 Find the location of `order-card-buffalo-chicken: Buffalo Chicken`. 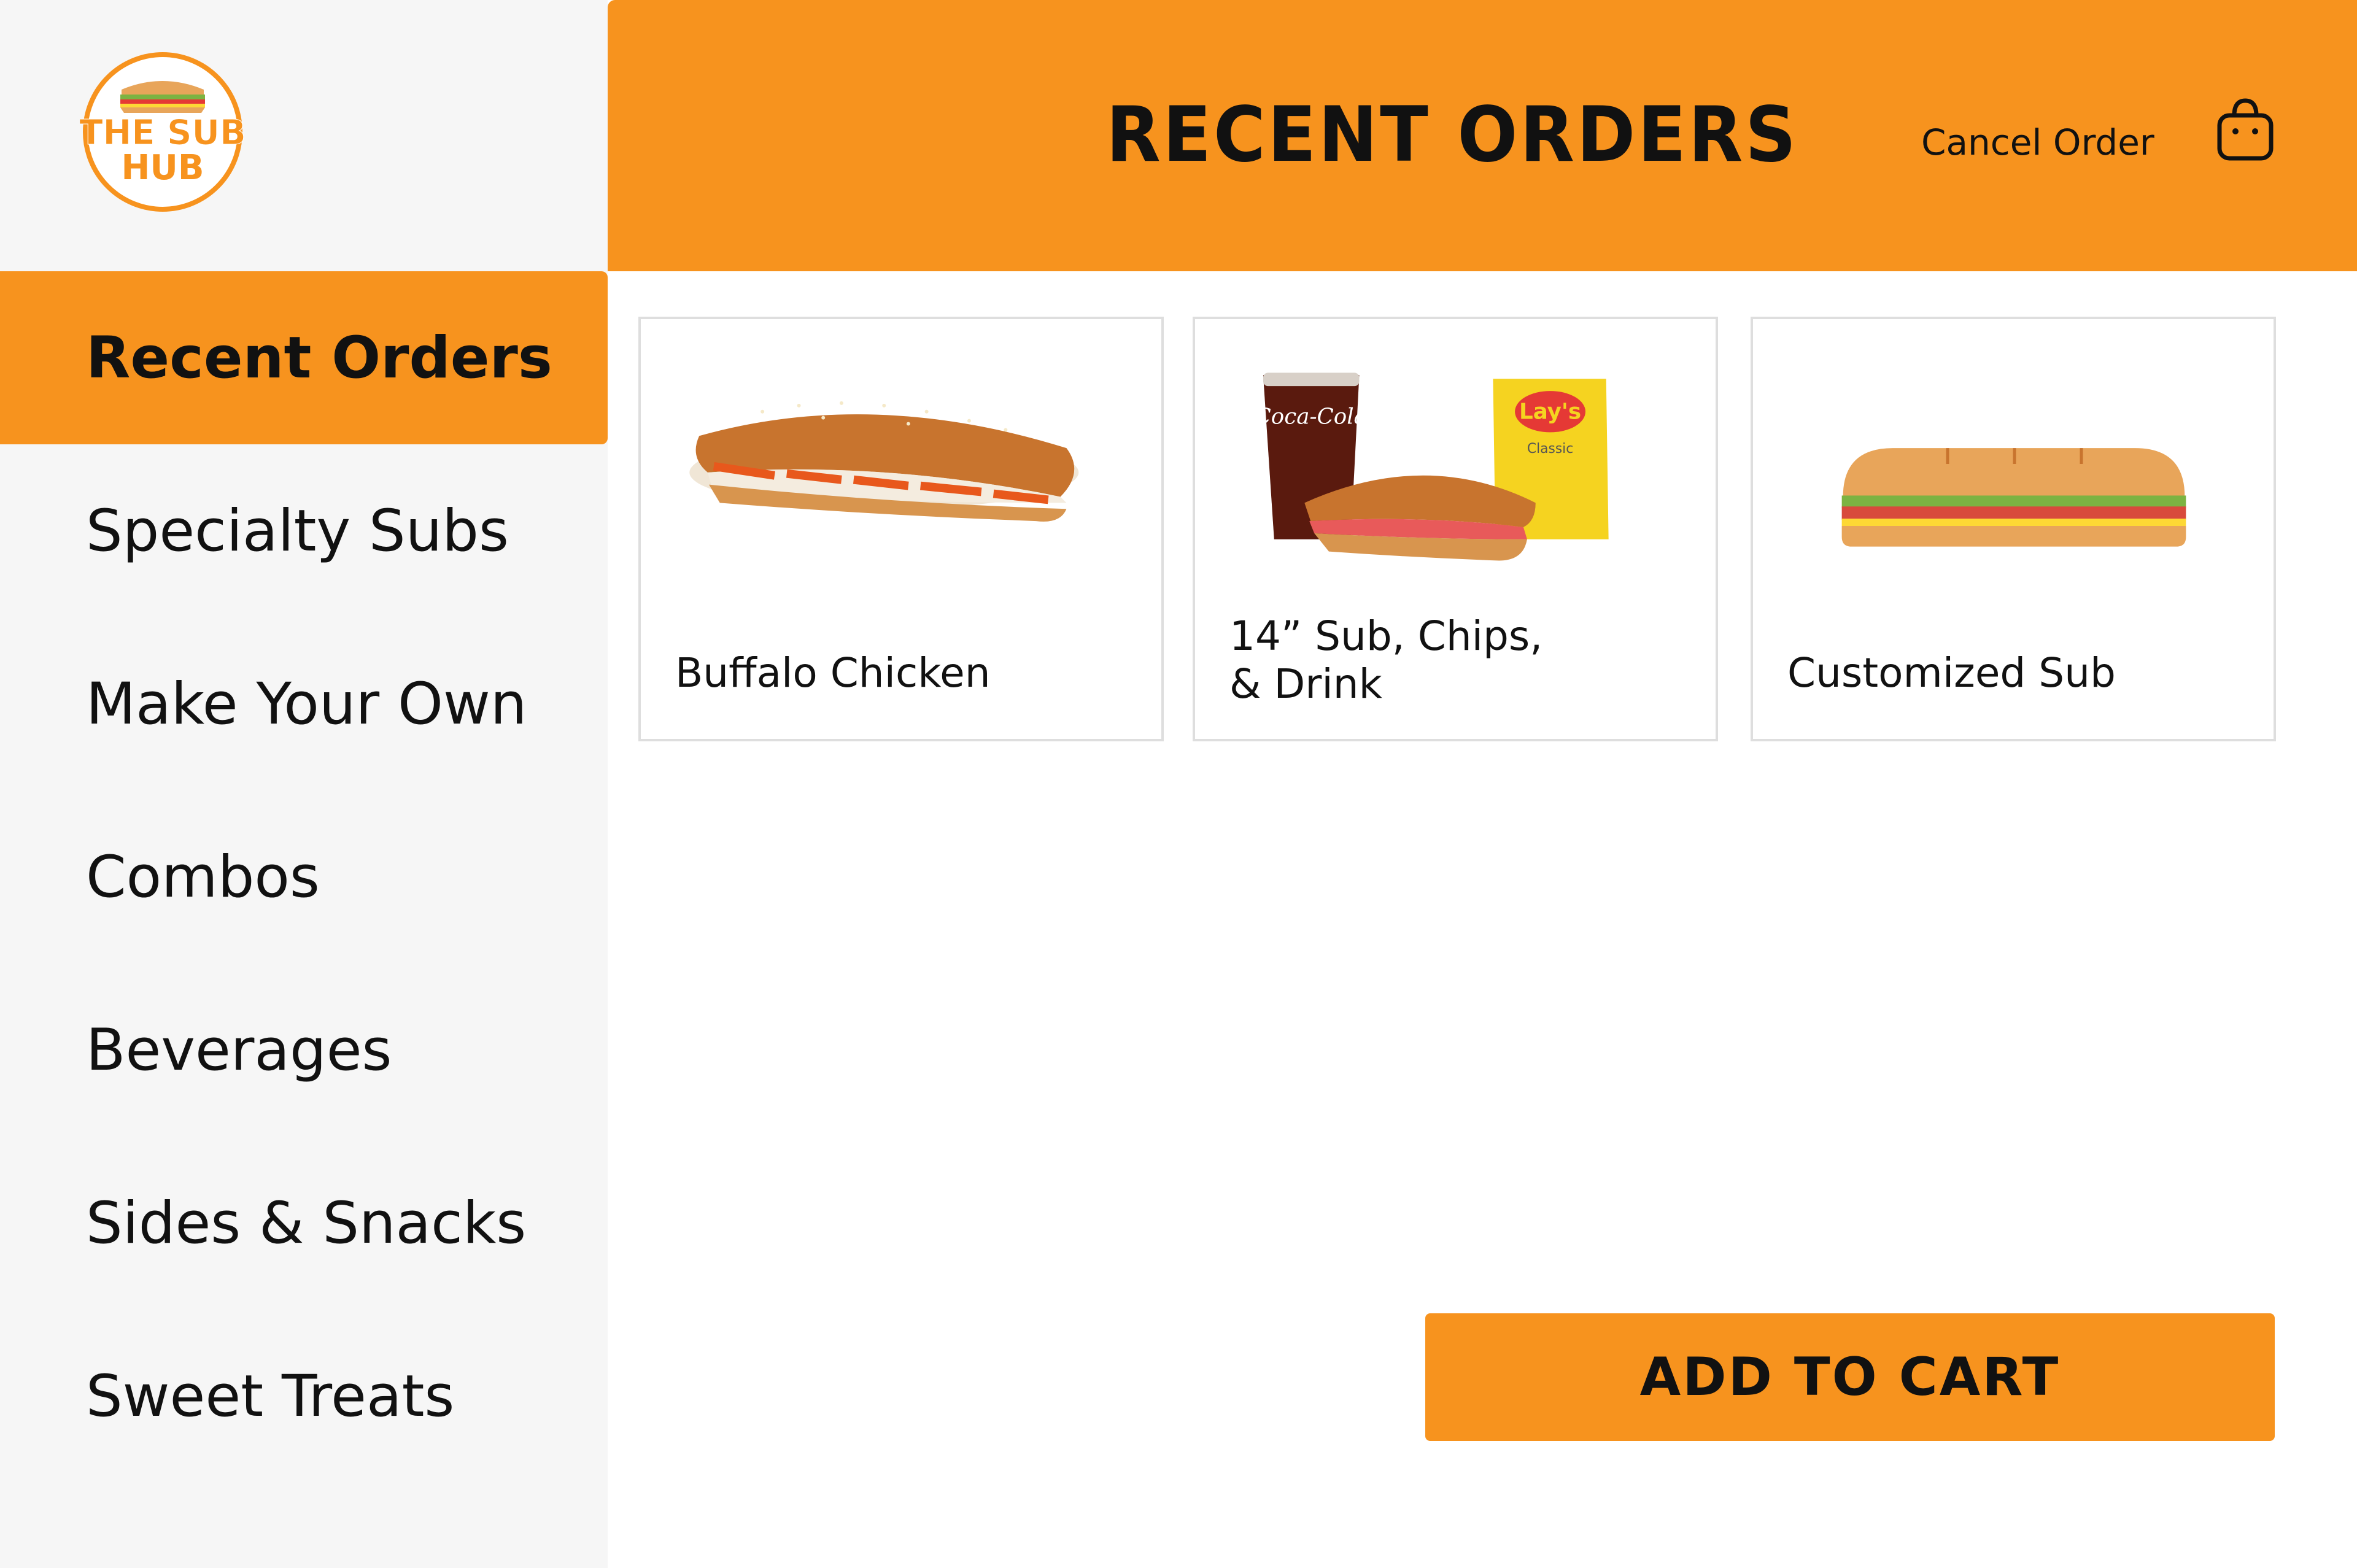

order-card-buffalo-chicken: Buffalo Chicken is located at coordinates (901, 529).